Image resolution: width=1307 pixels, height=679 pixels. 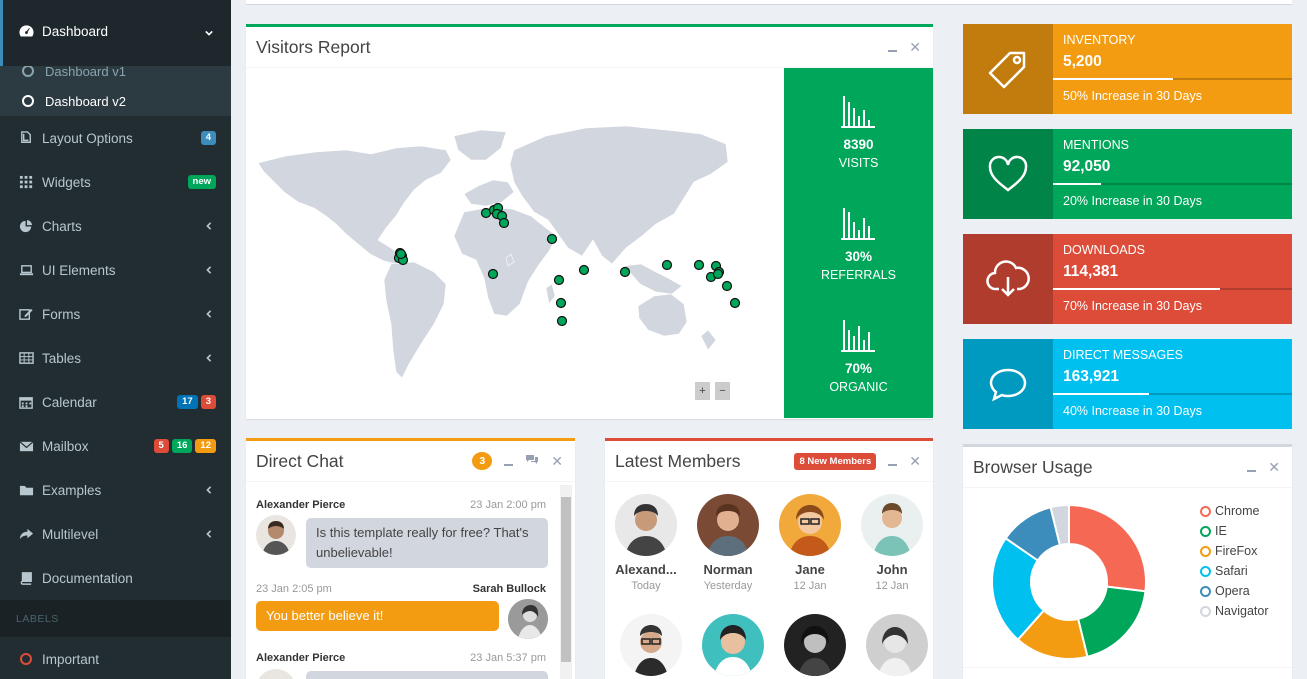 I want to click on scrollbar-thumb, so click(x=566, y=579).